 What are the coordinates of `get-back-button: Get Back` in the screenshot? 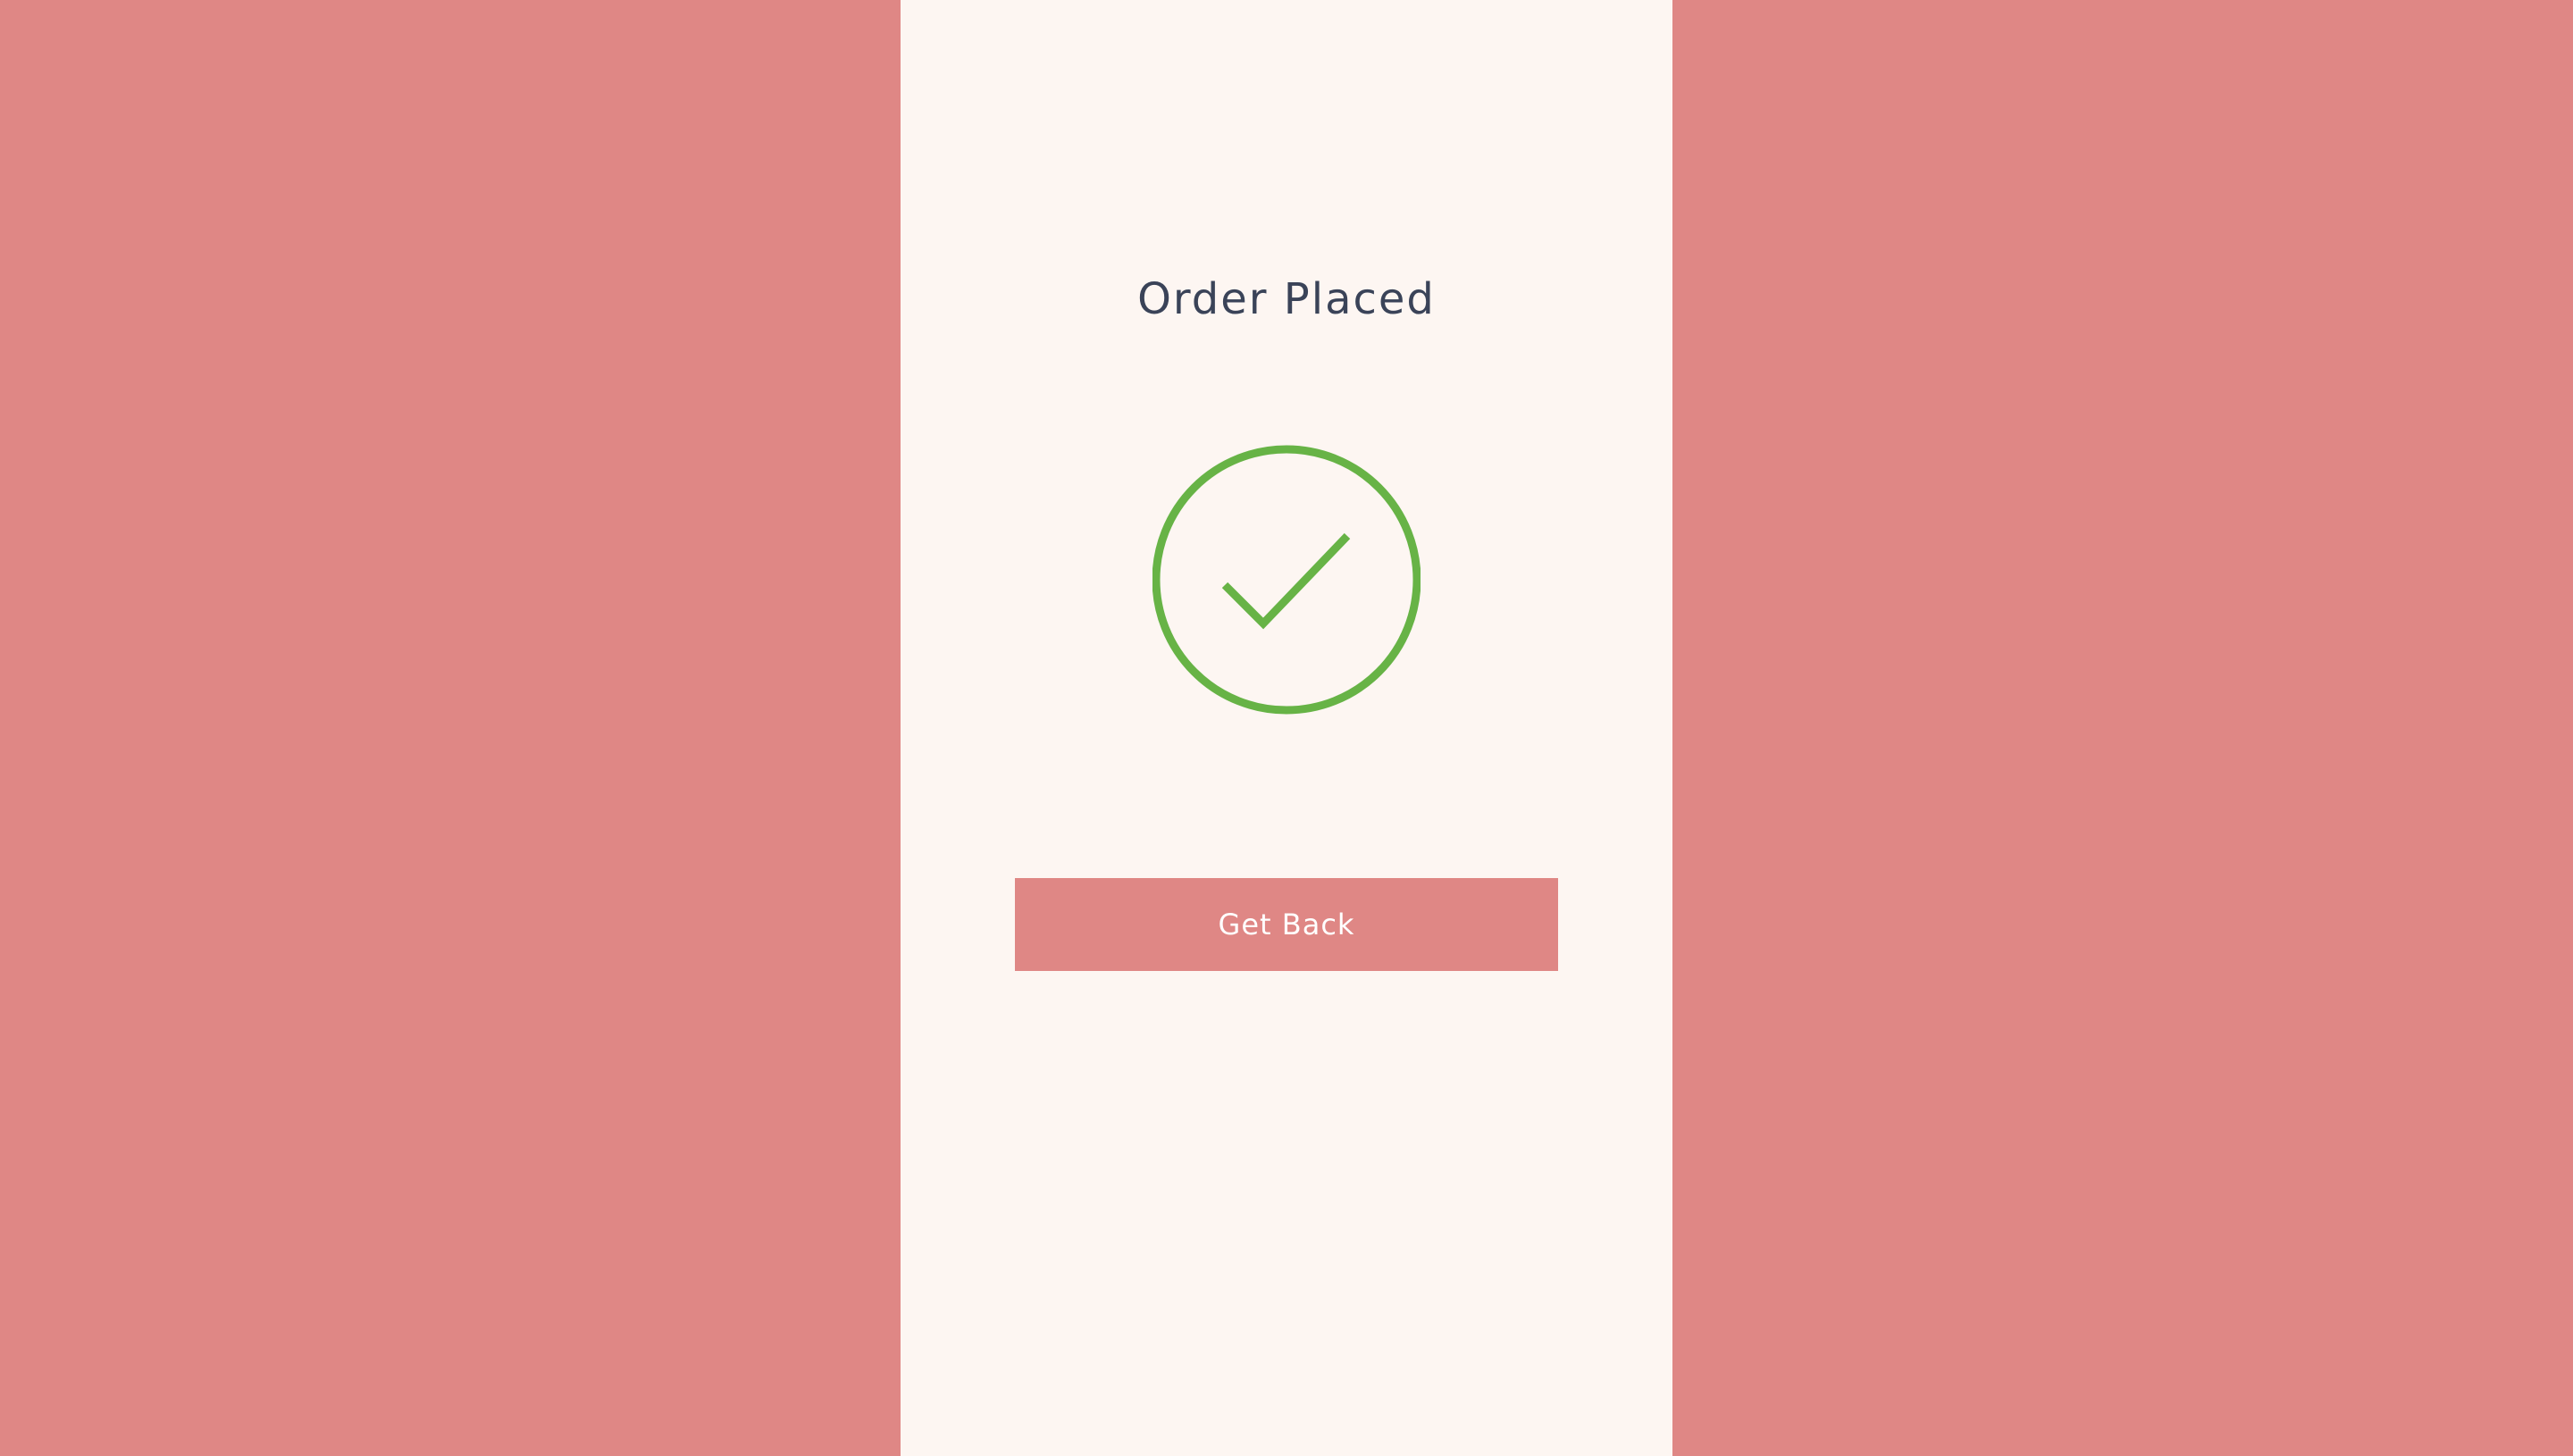 It's located at (1286, 924).